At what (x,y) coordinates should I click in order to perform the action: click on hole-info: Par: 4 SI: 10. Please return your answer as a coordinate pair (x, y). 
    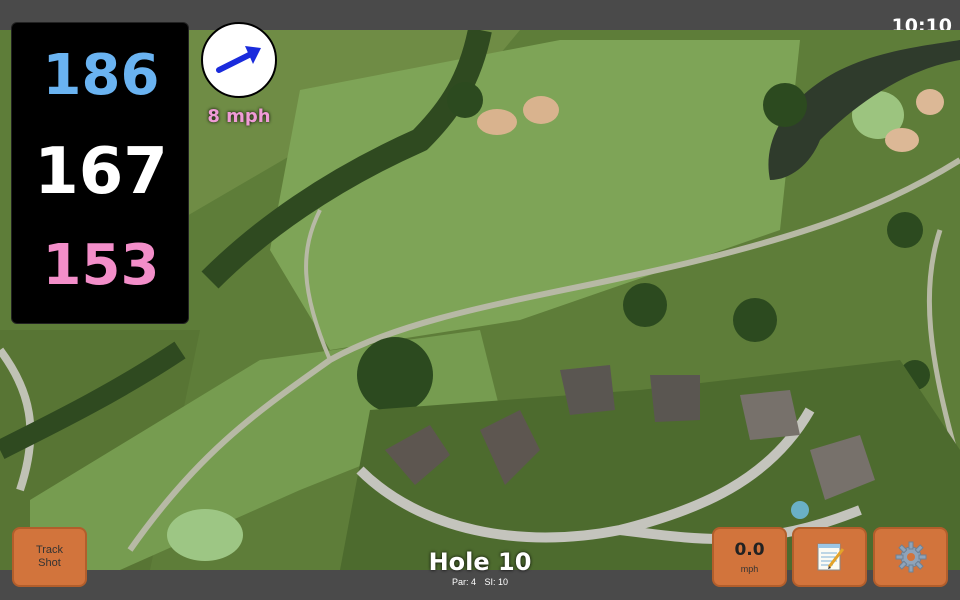
    Looking at the image, I should click on (480, 582).